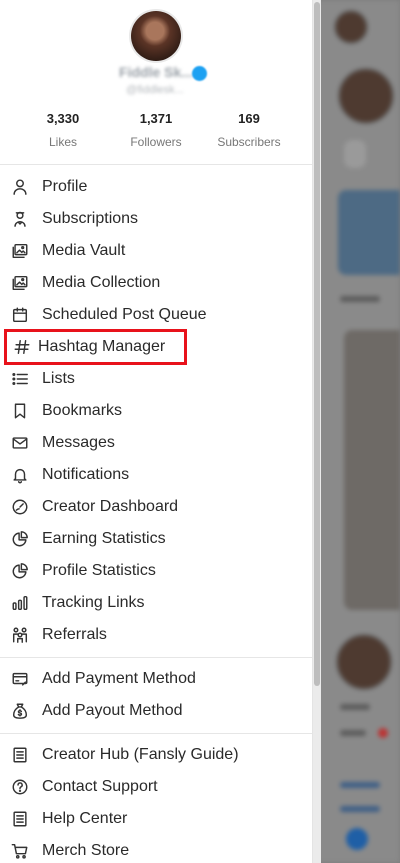  I want to click on user-icon, so click(20, 187).